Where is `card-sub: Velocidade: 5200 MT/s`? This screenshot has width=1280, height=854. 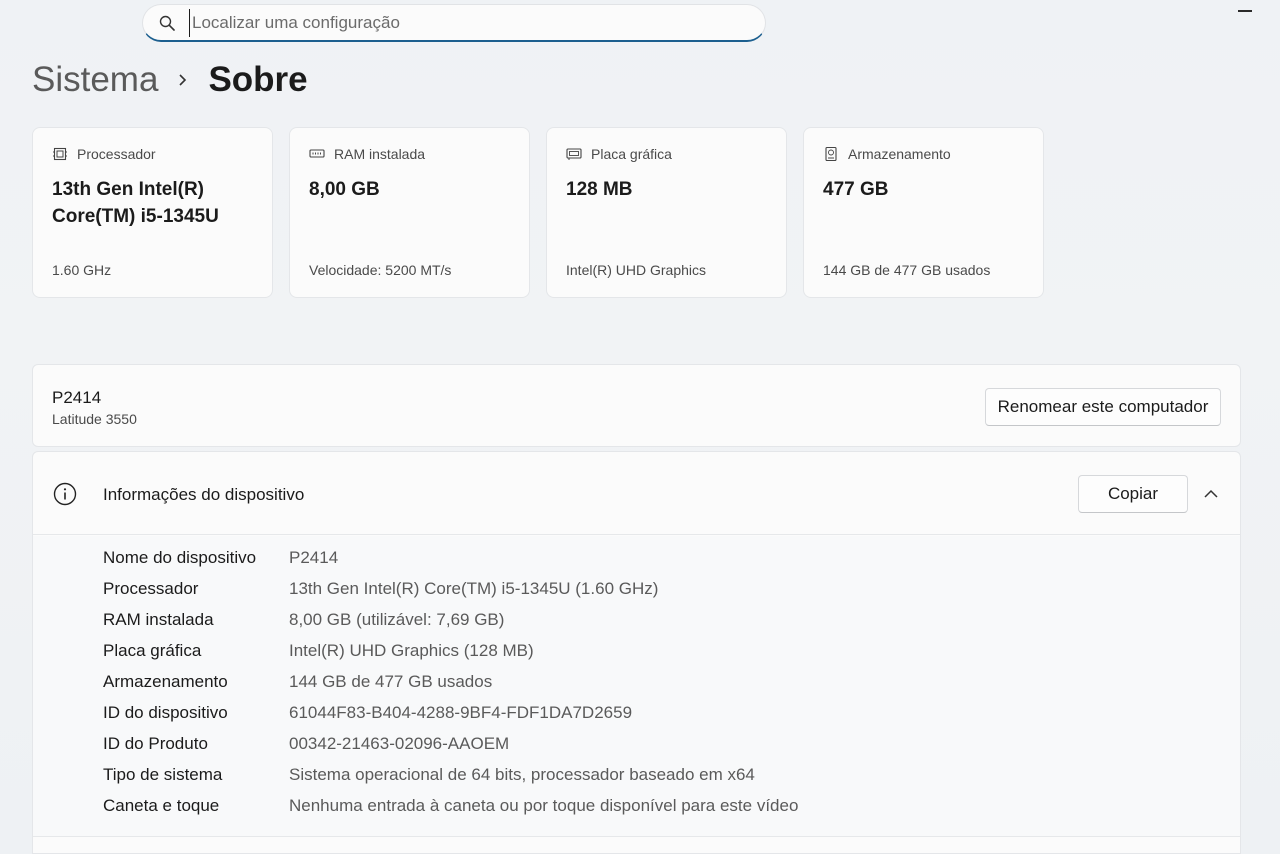 card-sub: Velocidade: 5200 MT/s is located at coordinates (380, 270).